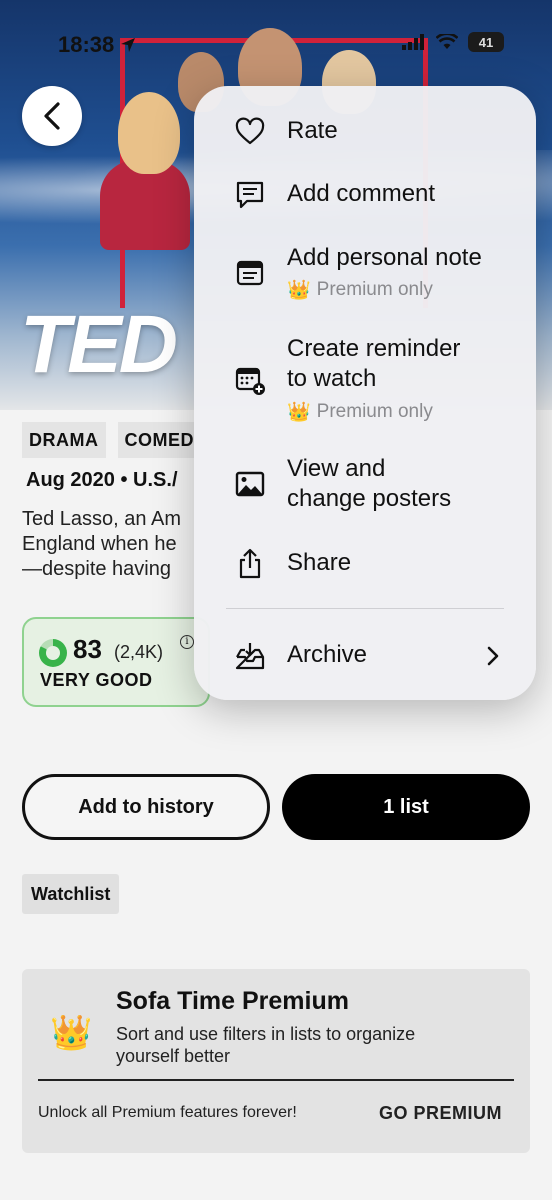 The height and width of the screenshot is (1200, 552). I want to click on rating-card: 83 (2,4K) i VERY GOOD, so click(116, 662).